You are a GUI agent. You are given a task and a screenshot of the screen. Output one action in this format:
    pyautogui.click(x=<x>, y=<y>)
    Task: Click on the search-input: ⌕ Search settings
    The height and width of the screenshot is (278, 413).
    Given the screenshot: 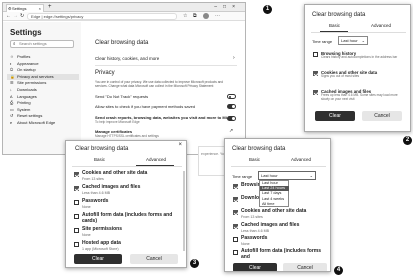 What is the action you would take?
    pyautogui.click(x=42, y=44)
    